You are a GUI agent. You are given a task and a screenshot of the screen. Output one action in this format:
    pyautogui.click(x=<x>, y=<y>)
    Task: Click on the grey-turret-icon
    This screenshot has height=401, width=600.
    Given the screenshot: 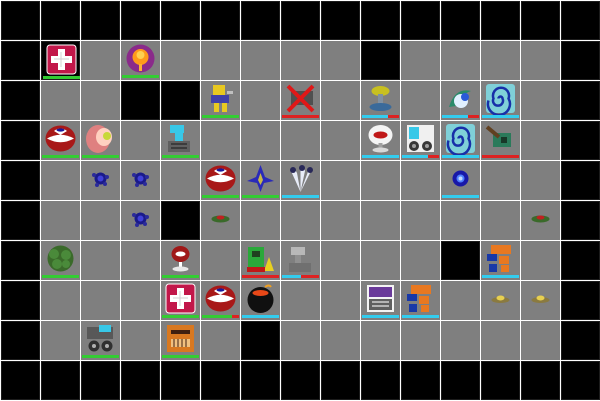 What is the action you would take?
    pyautogui.click(x=300, y=258)
    